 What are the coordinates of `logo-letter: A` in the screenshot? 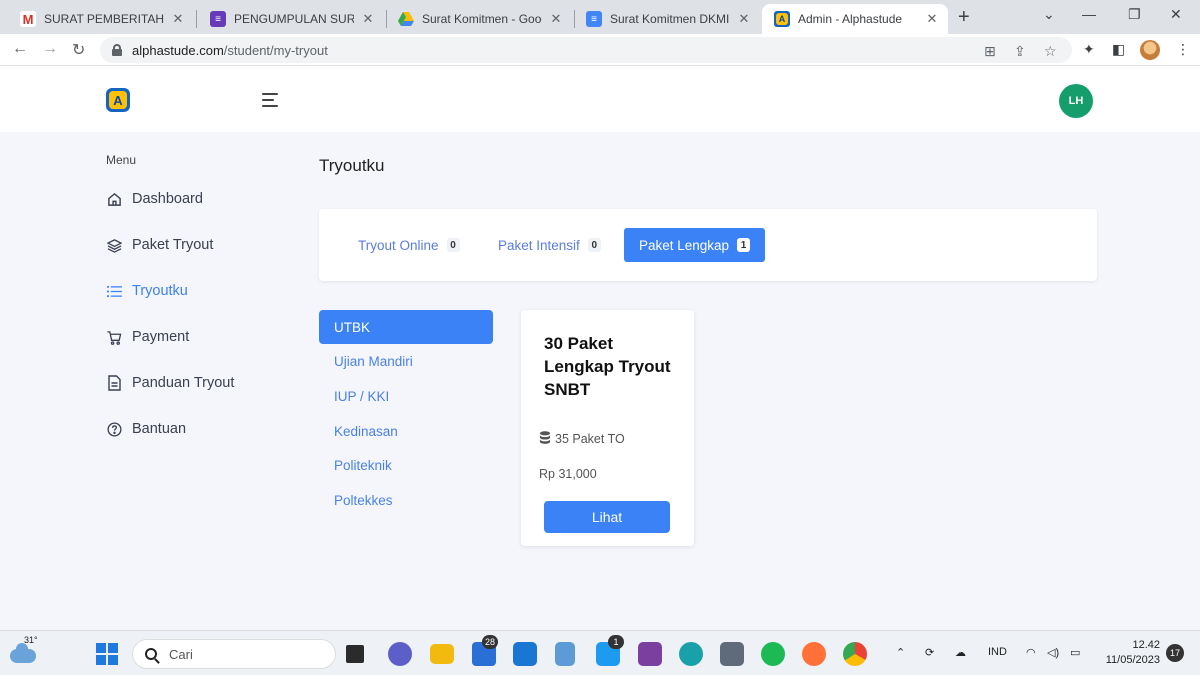 It's located at (118, 100).